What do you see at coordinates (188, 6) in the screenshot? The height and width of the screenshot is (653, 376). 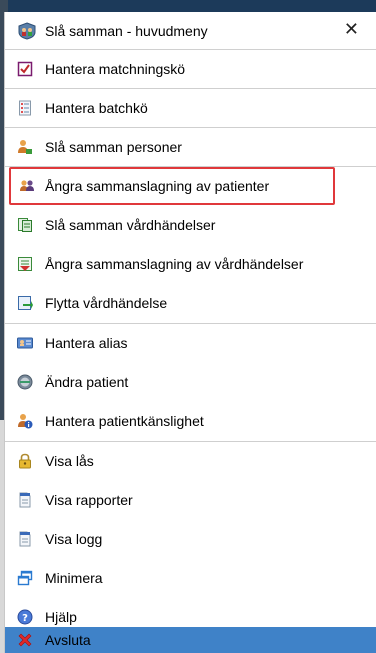 I see `background-window-bar` at bounding box center [188, 6].